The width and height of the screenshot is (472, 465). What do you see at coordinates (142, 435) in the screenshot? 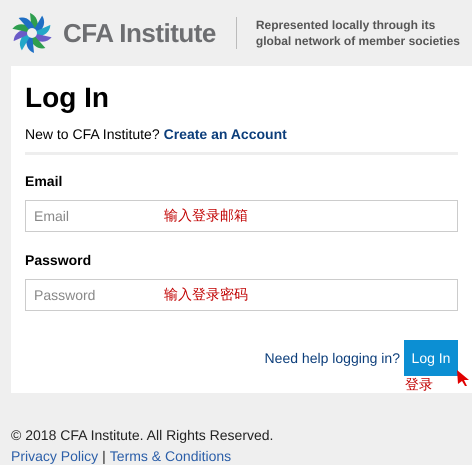
I see `copyright-text: © 2018 CFA Institute. All Rights Reserved.` at bounding box center [142, 435].